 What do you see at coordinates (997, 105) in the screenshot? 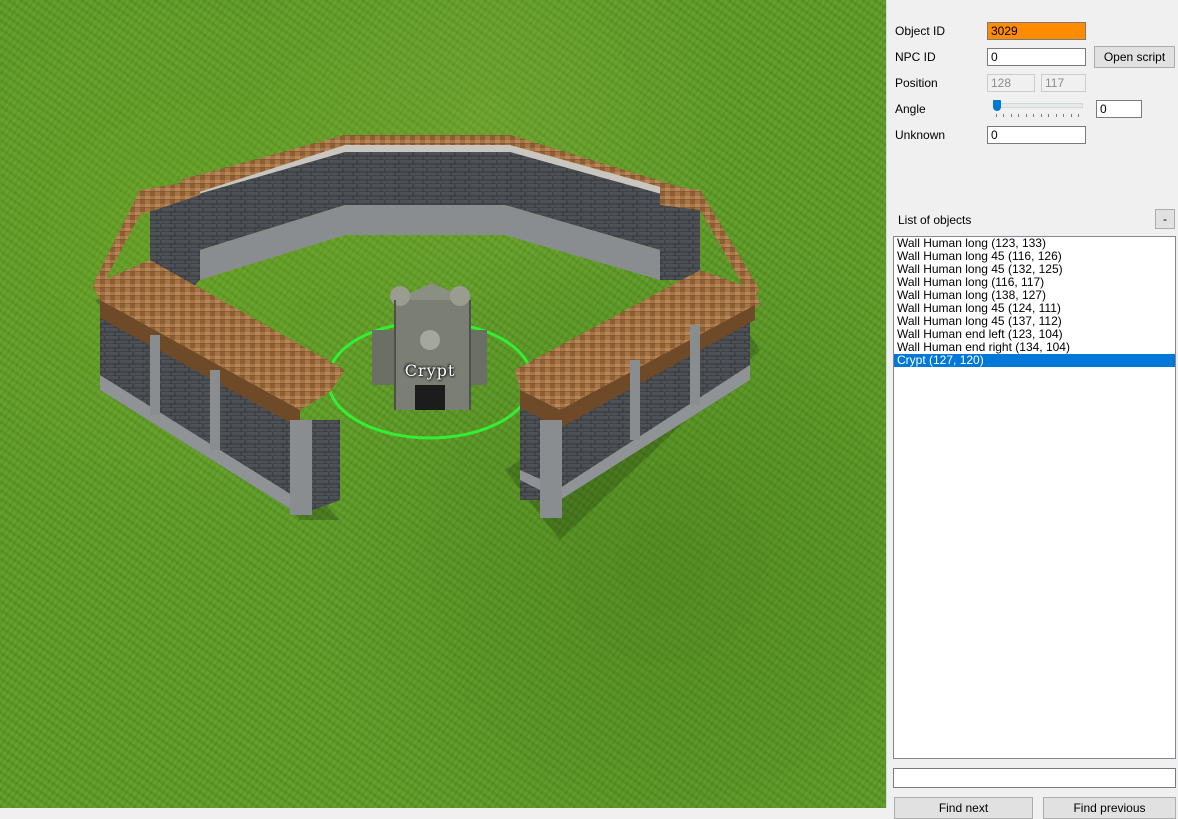
I see `angle-slider-thumb` at bounding box center [997, 105].